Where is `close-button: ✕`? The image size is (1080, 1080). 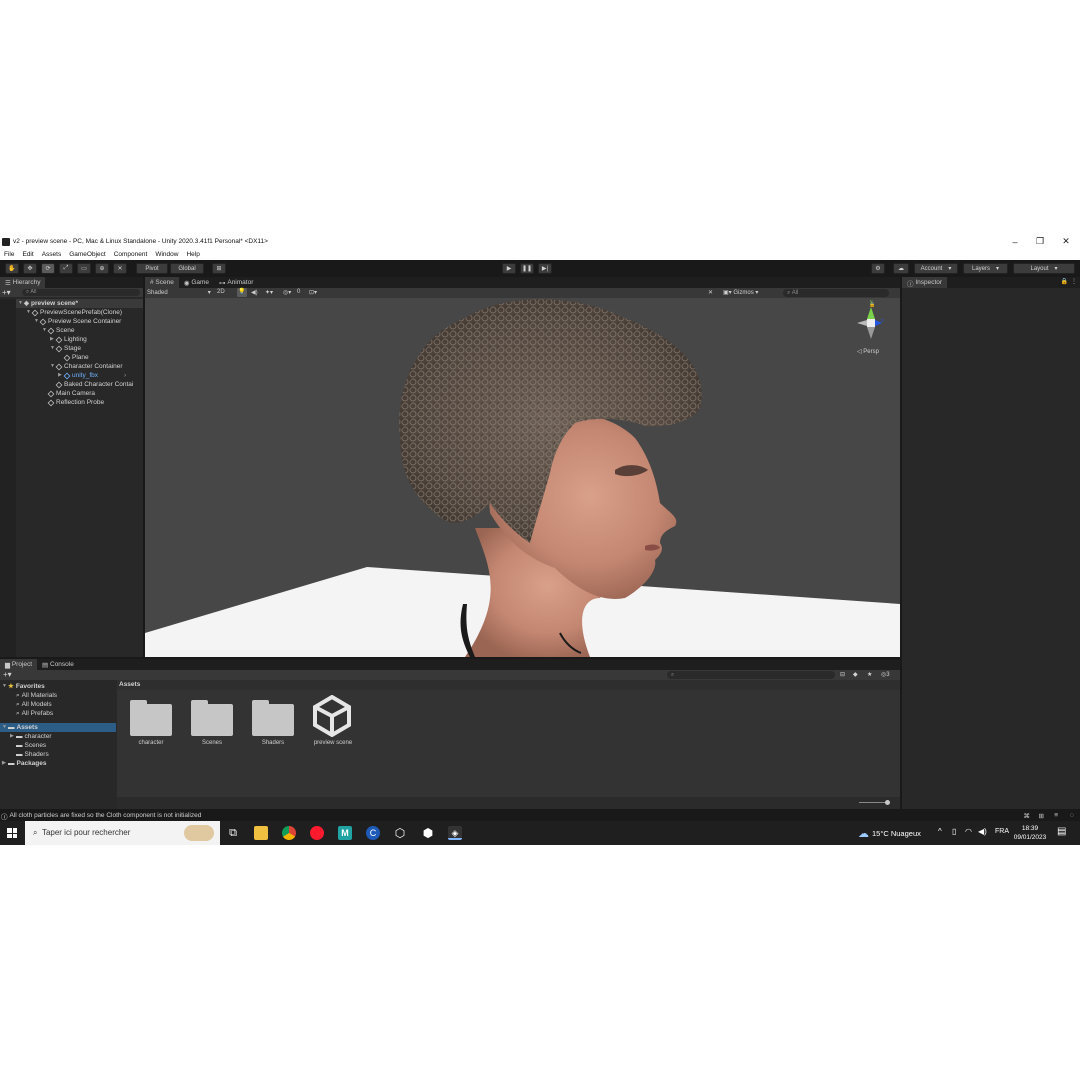 close-button: ✕ is located at coordinates (1066, 241).